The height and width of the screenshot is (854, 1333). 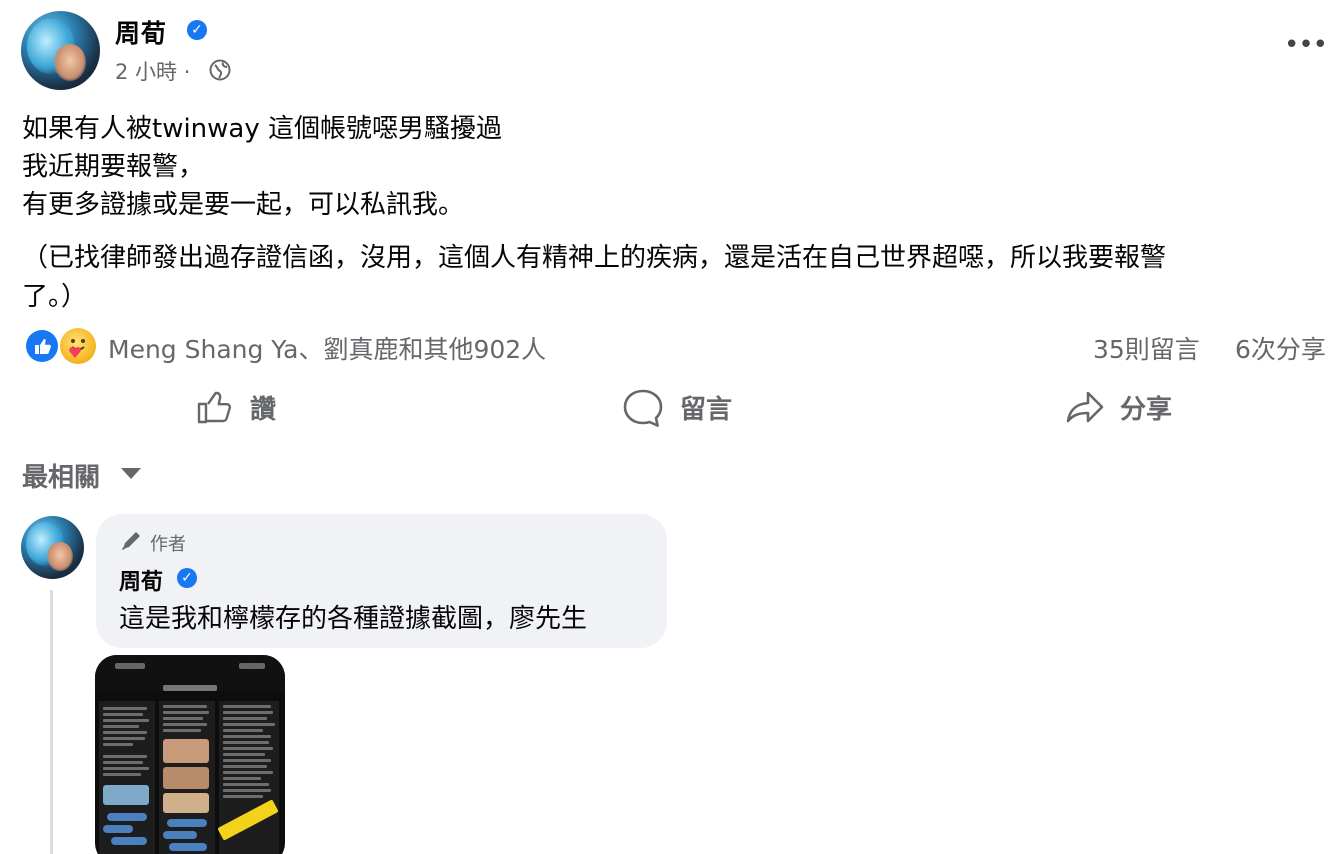 I want to click on author-avatar, so click(x=60, y=50).